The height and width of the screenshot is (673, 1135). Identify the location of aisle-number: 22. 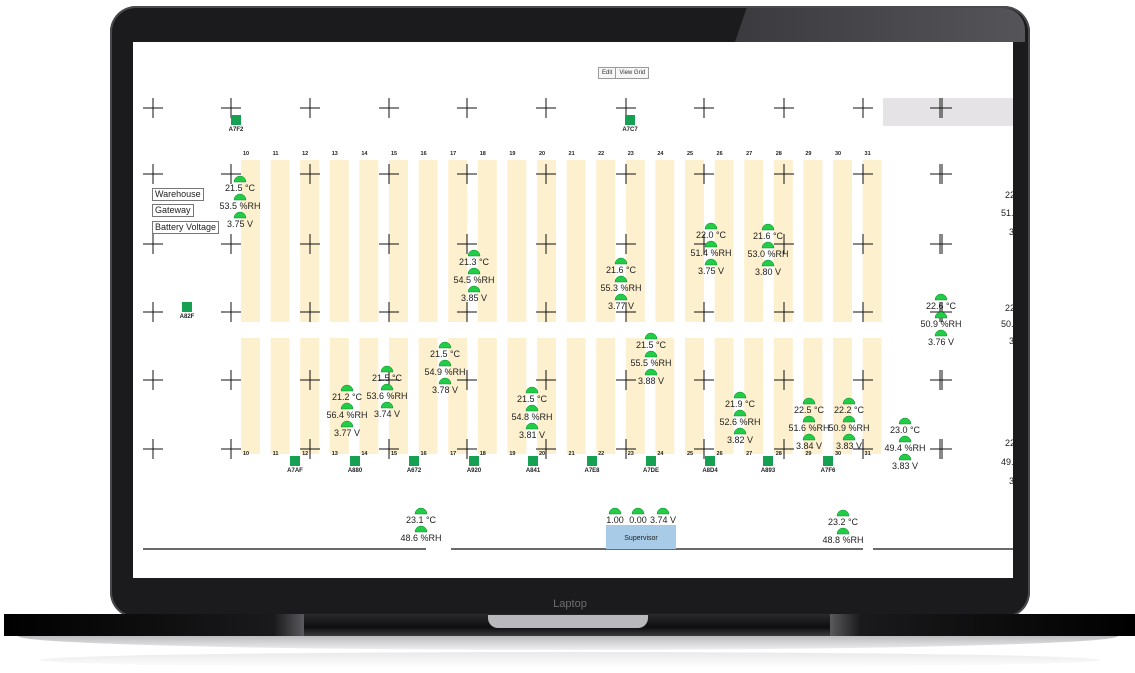
(601, 454).